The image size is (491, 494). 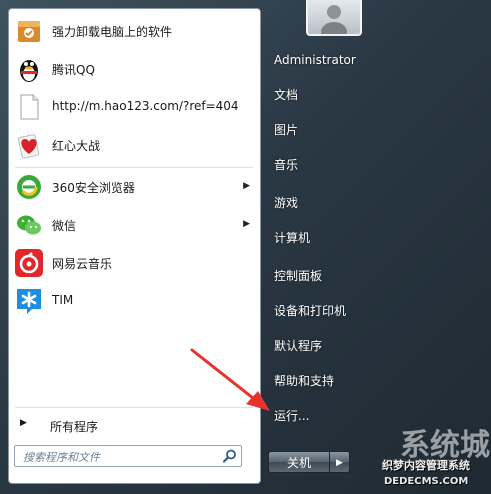 What do you see at coordinates (331, 95) in the screenshot?
I see `menu-item-documents: 文档` at bounding box center [331, 95].